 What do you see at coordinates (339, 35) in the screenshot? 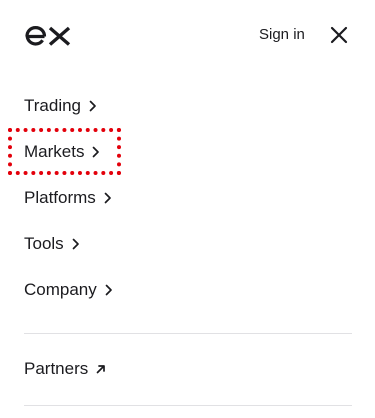
I see `close-icon` at bounding box center [339, 35].